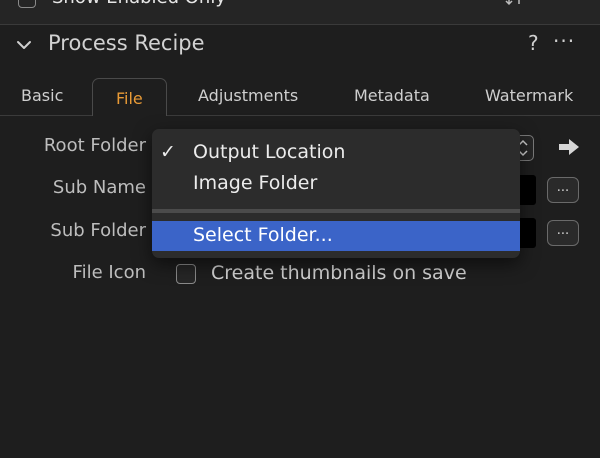 This screenshot has width=600, height=458. I want to click on tab-metadata: Metadata, so click(392, 95).